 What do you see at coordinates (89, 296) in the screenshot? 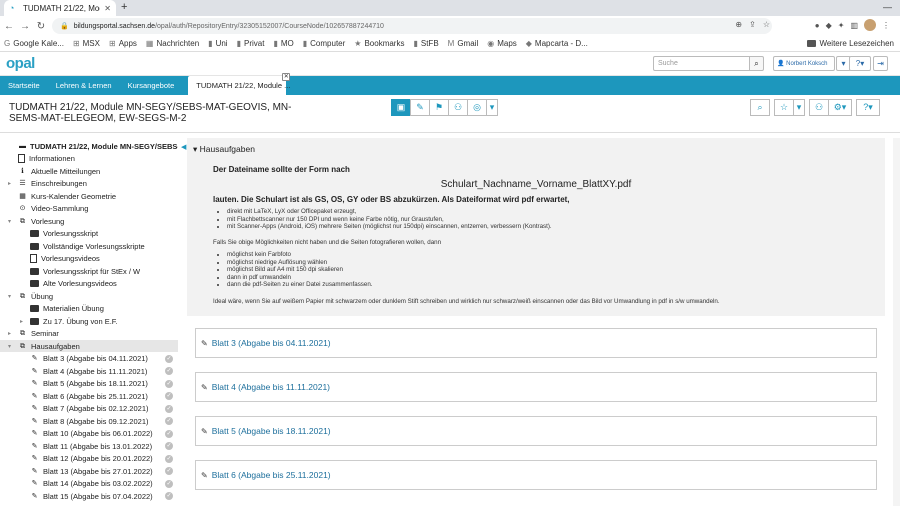
I see `tree-item: ▾ ⧉ Übung` at bounding box center [89, 296].